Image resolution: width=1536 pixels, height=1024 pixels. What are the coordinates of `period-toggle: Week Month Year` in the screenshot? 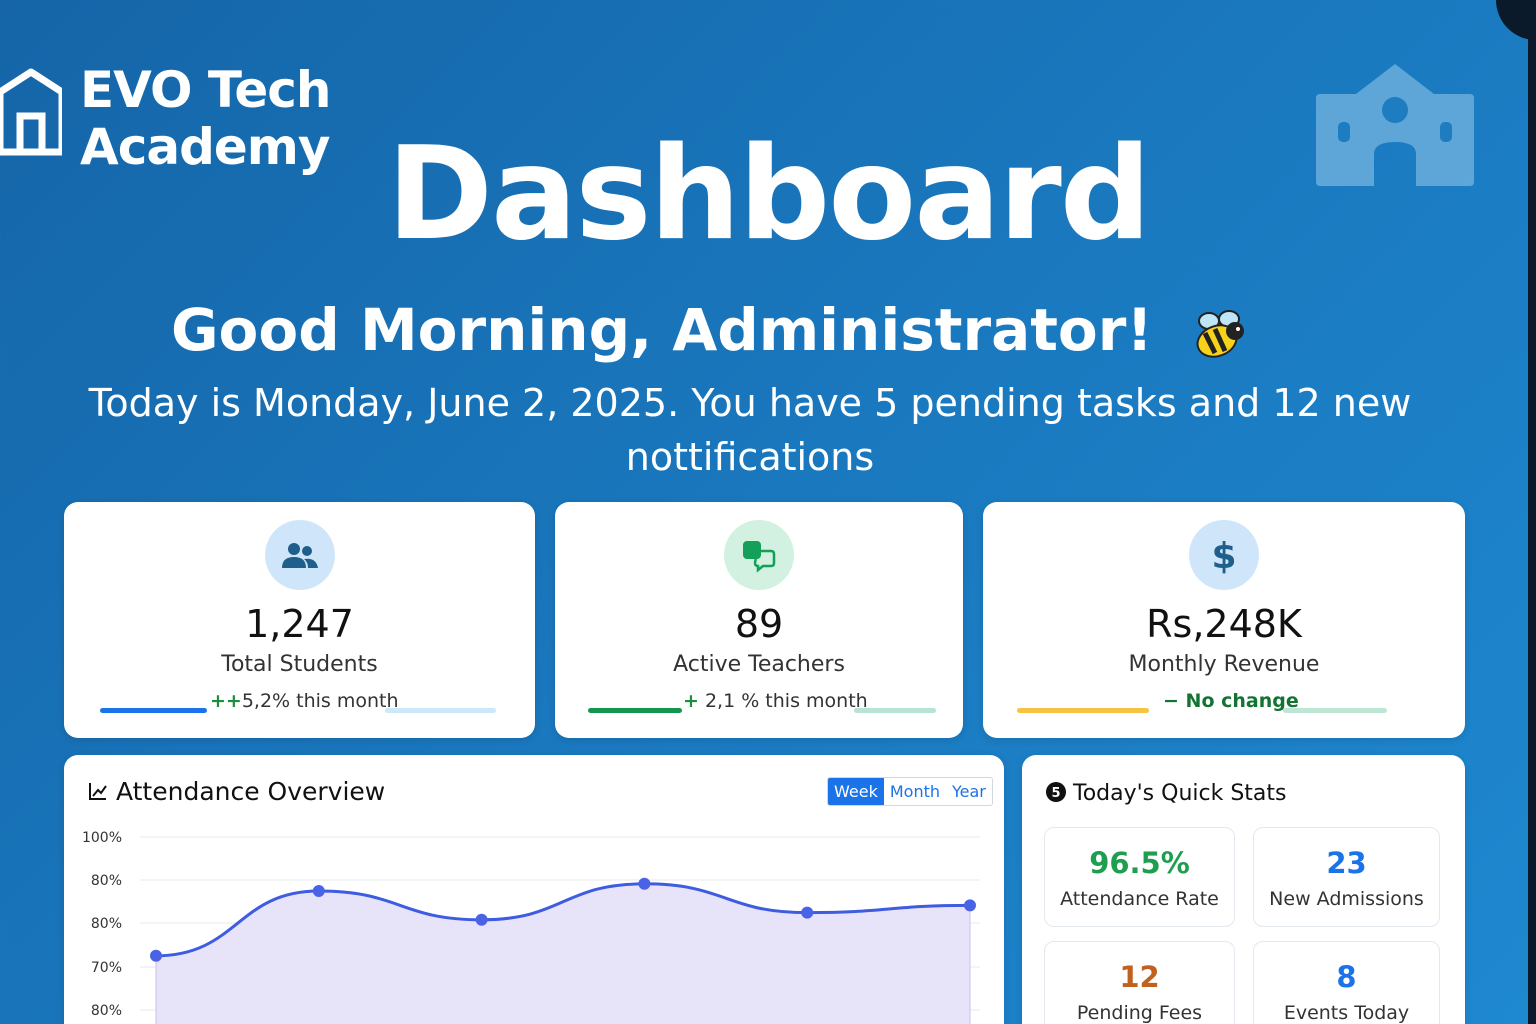 It's located at (910, 791).